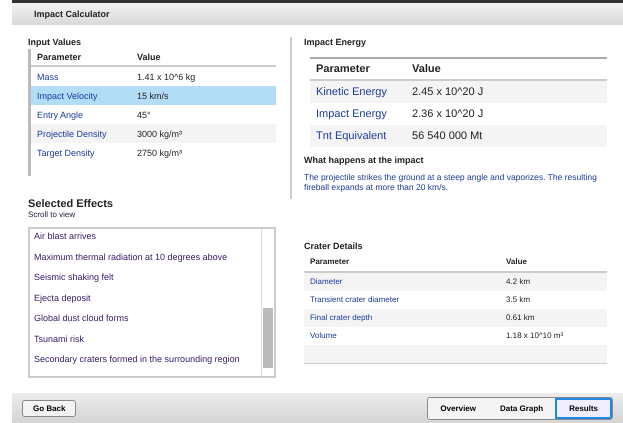  Describe the element at coordinates (267, 302) in the screenshot. I see `scrollbar` at that location.